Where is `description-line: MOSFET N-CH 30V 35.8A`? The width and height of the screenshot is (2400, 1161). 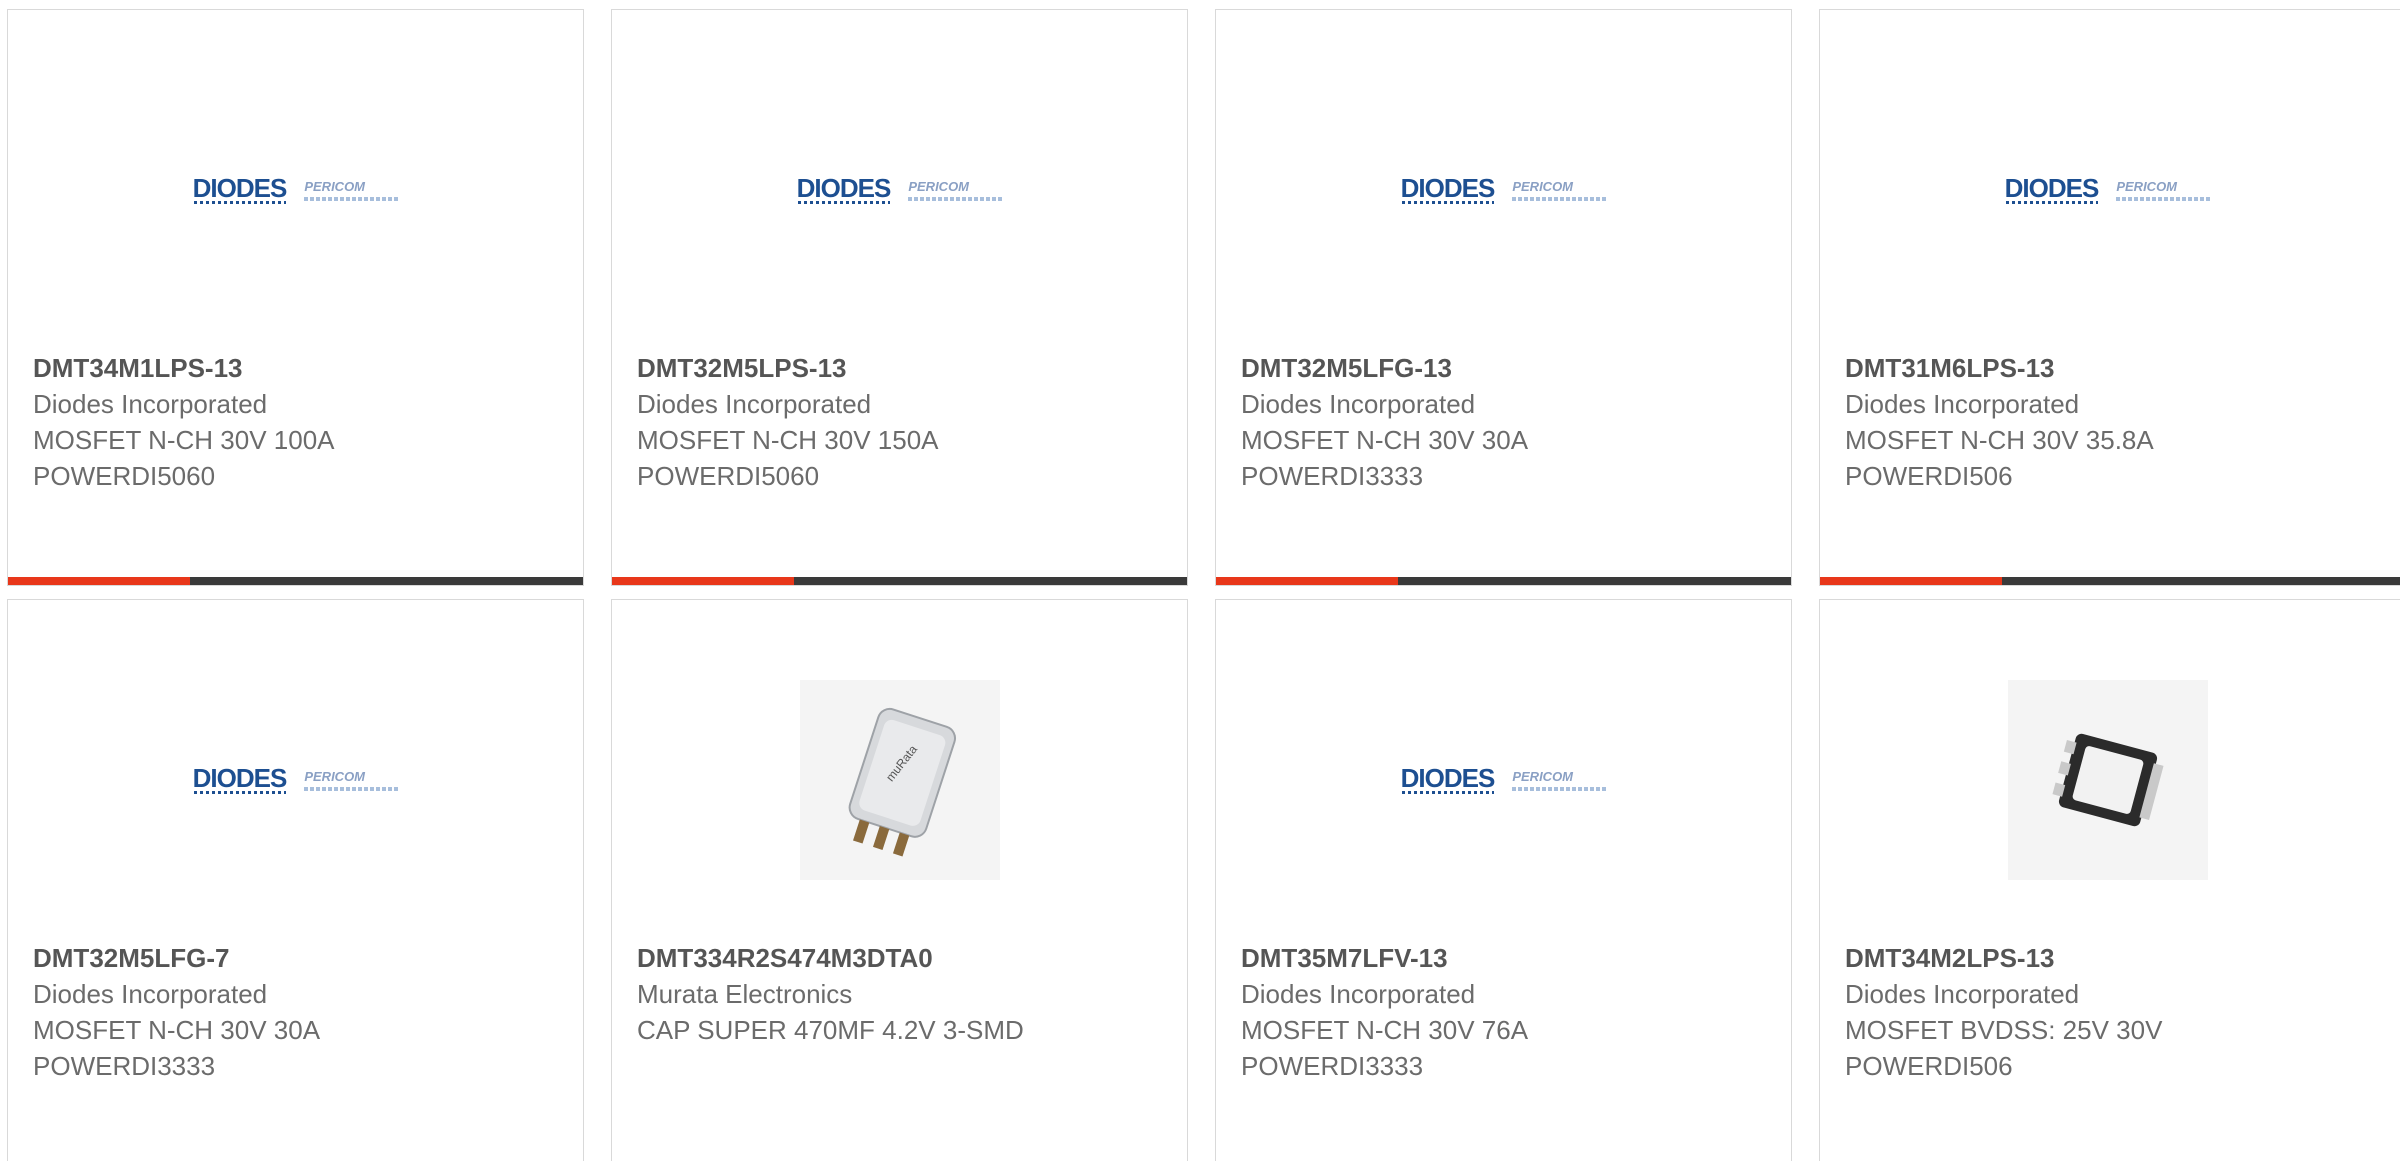
description-line: MOSFET N-CH 30V 35.8A is located at coordinates (1999, 440).